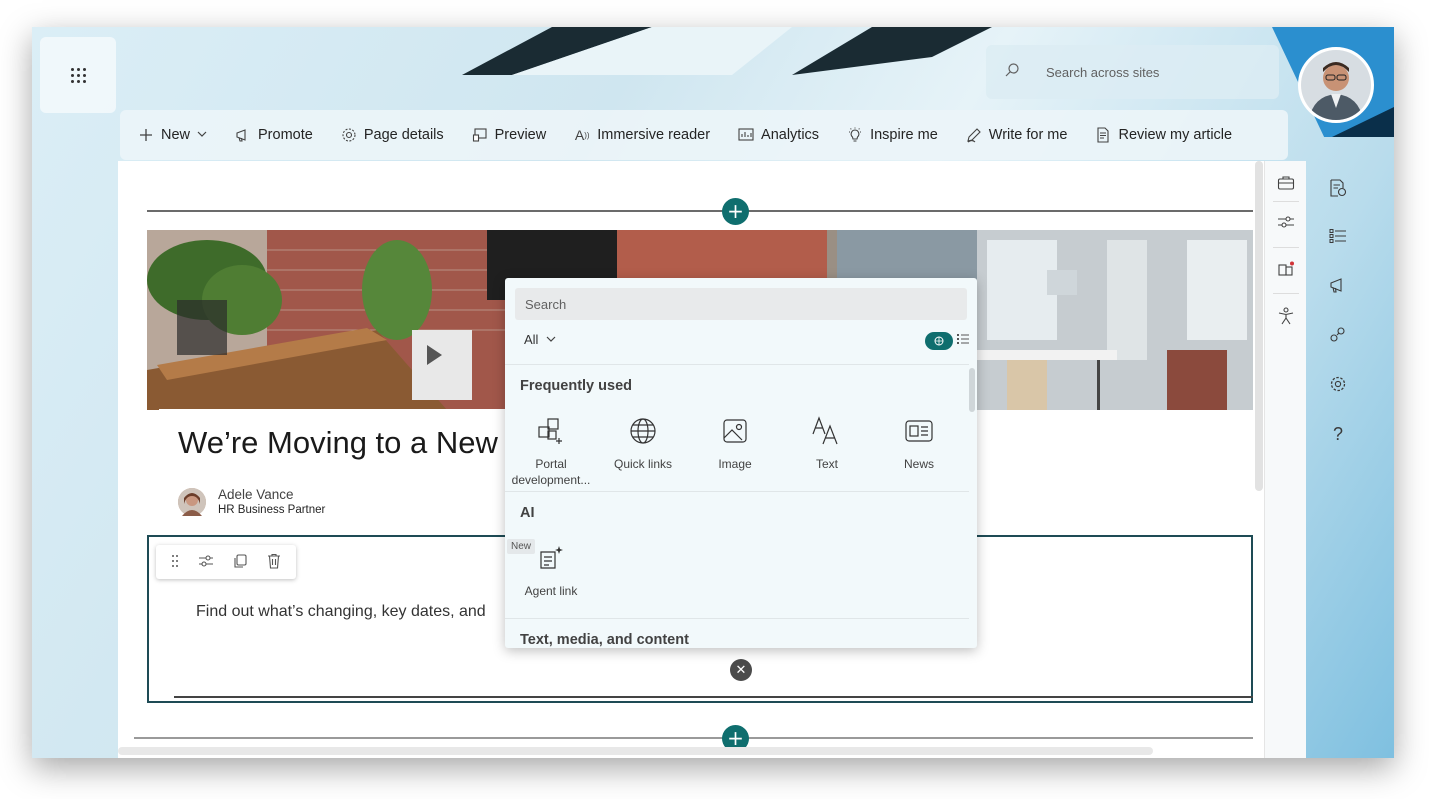  What do you see at coordinates (576, 386) in the screenshot?
I see `section-heading-frequently-used: Frequently used` at bounding box center [576, 386].